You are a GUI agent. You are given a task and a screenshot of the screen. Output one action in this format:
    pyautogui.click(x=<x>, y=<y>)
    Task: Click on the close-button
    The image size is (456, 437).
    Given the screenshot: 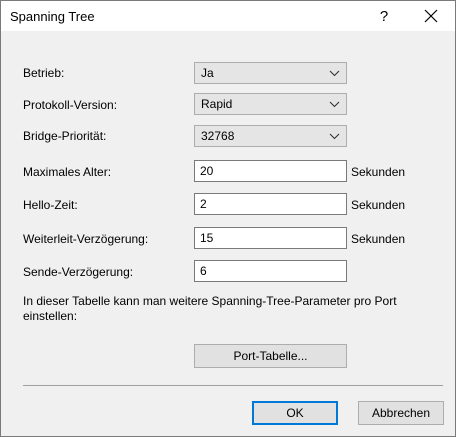 What is the action you would take?
    pyautogui.click(x=431, y=16)
    